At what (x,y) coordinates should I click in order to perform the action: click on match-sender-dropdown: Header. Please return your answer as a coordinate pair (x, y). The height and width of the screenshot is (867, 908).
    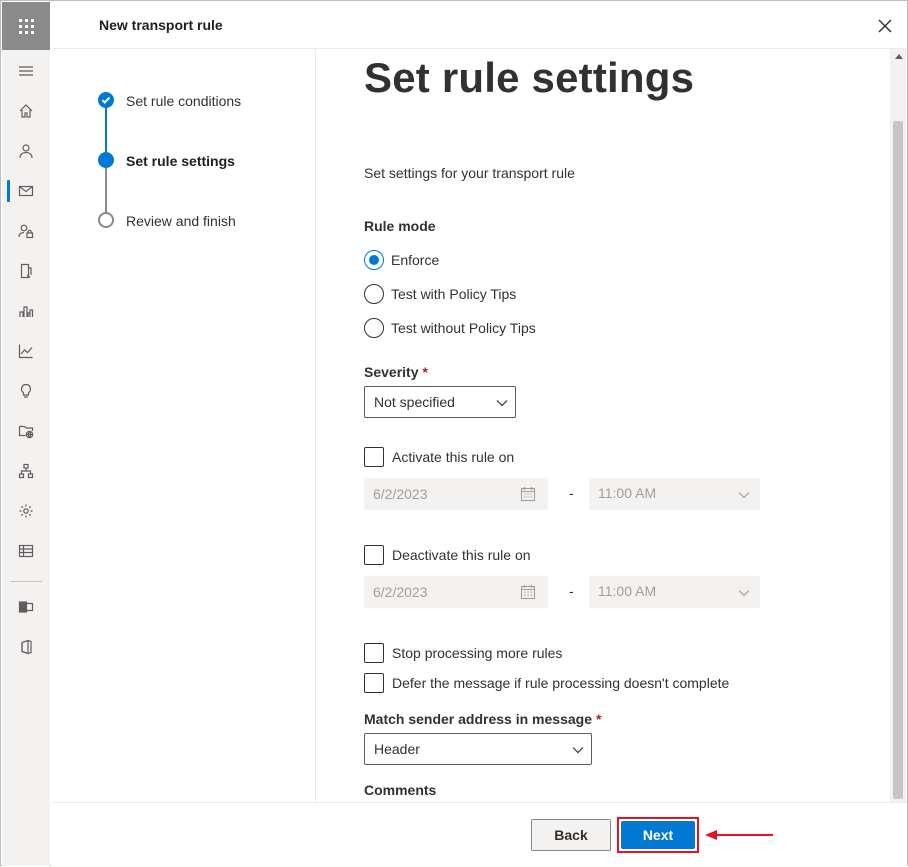
    Looking at the image, I should click on (478, 749).